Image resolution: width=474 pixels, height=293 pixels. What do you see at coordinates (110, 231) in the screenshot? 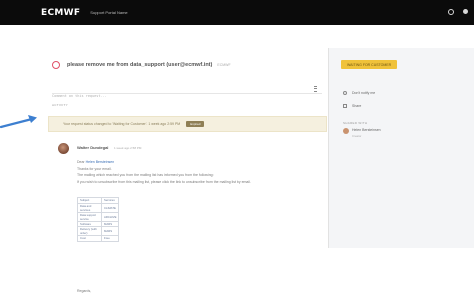
I see `table-cell: MARS` at bounding box center [110, 231].